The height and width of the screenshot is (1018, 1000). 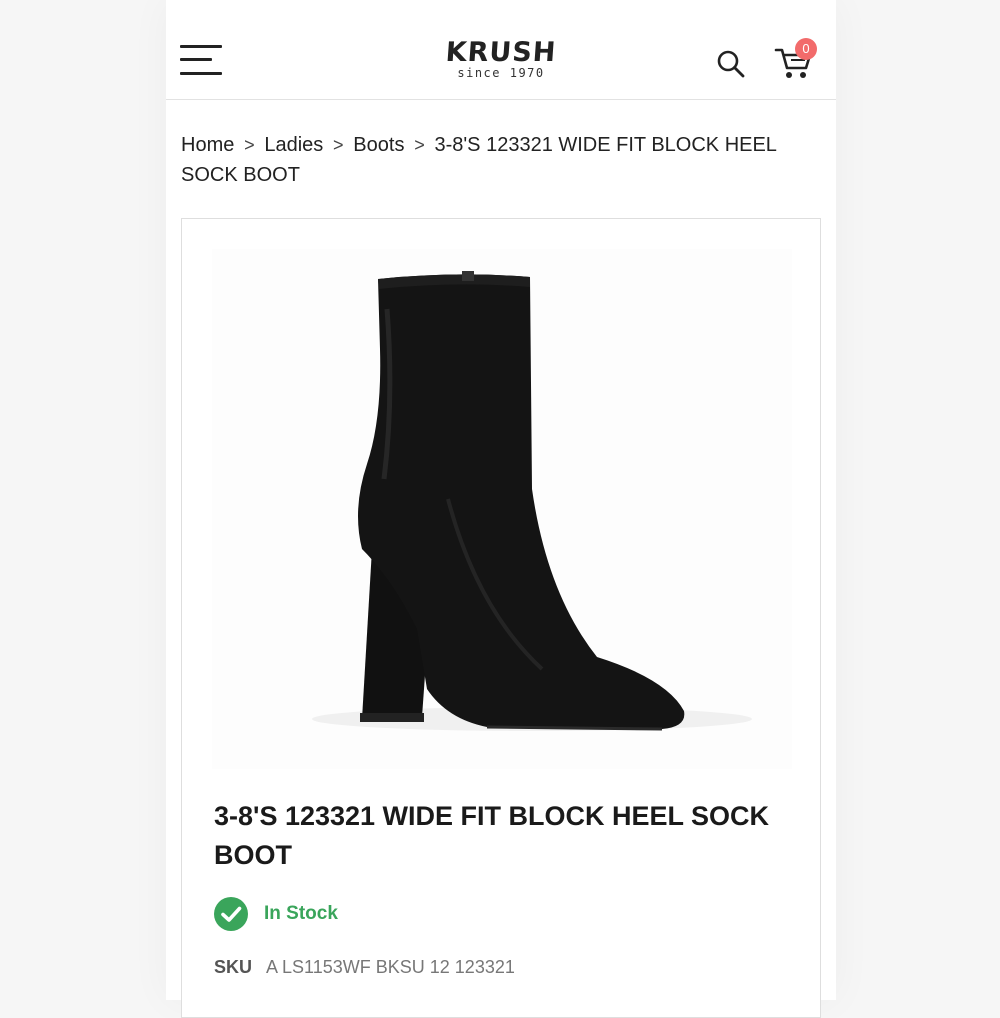 I want to click on breadcrumb-item-home: Home, so click(x=207, y=145).